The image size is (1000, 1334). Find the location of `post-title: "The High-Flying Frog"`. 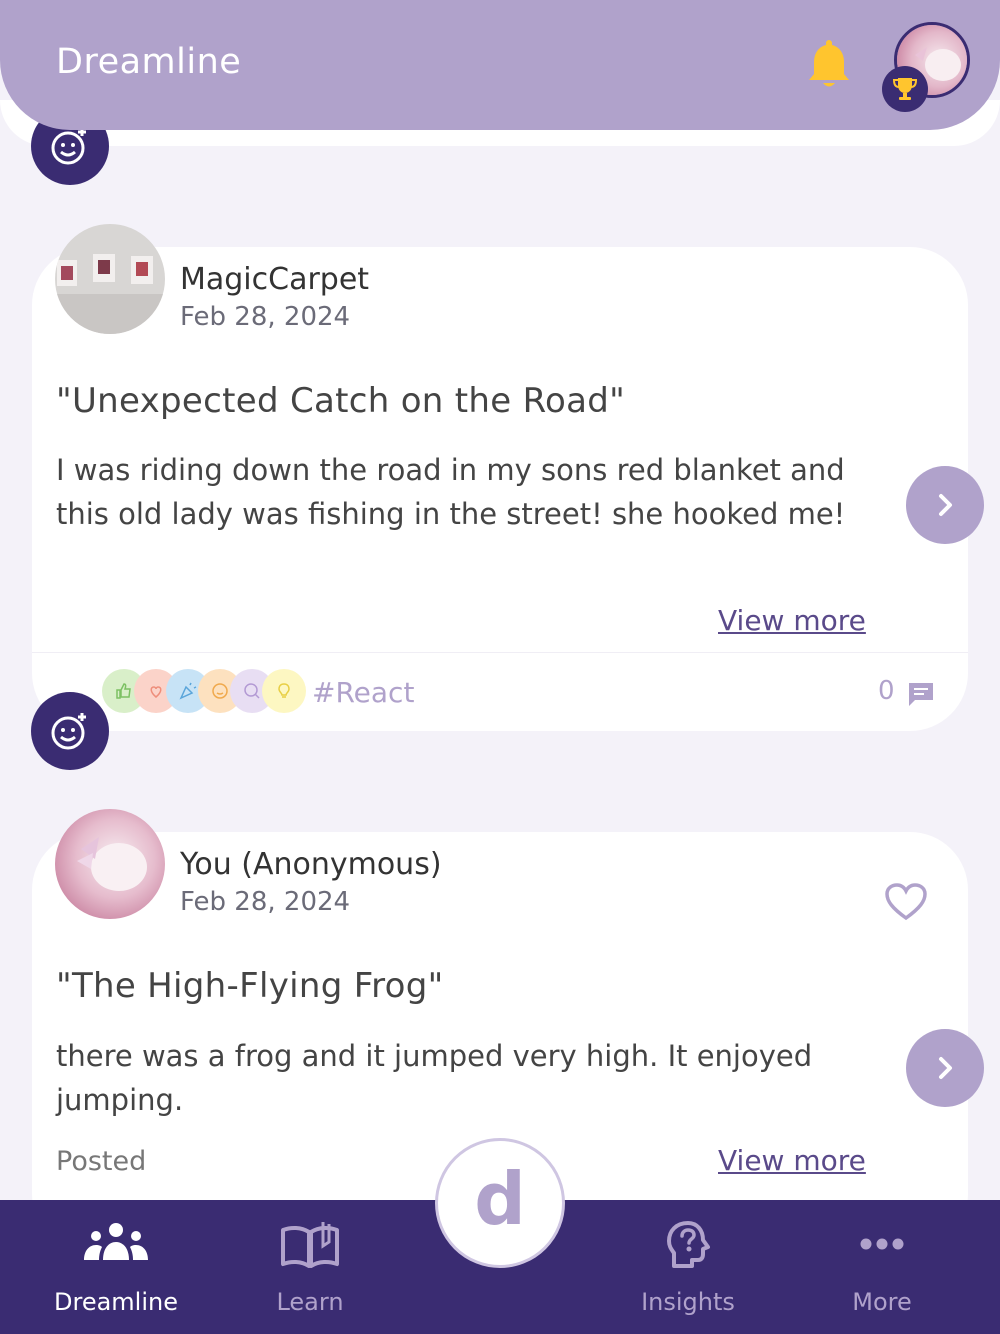

post-title: "The High-Flying Frog" is located at coordinates (250, 986).